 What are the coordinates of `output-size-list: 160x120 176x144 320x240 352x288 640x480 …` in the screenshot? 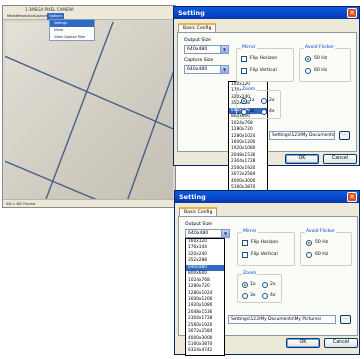 It's located at (205, 297).